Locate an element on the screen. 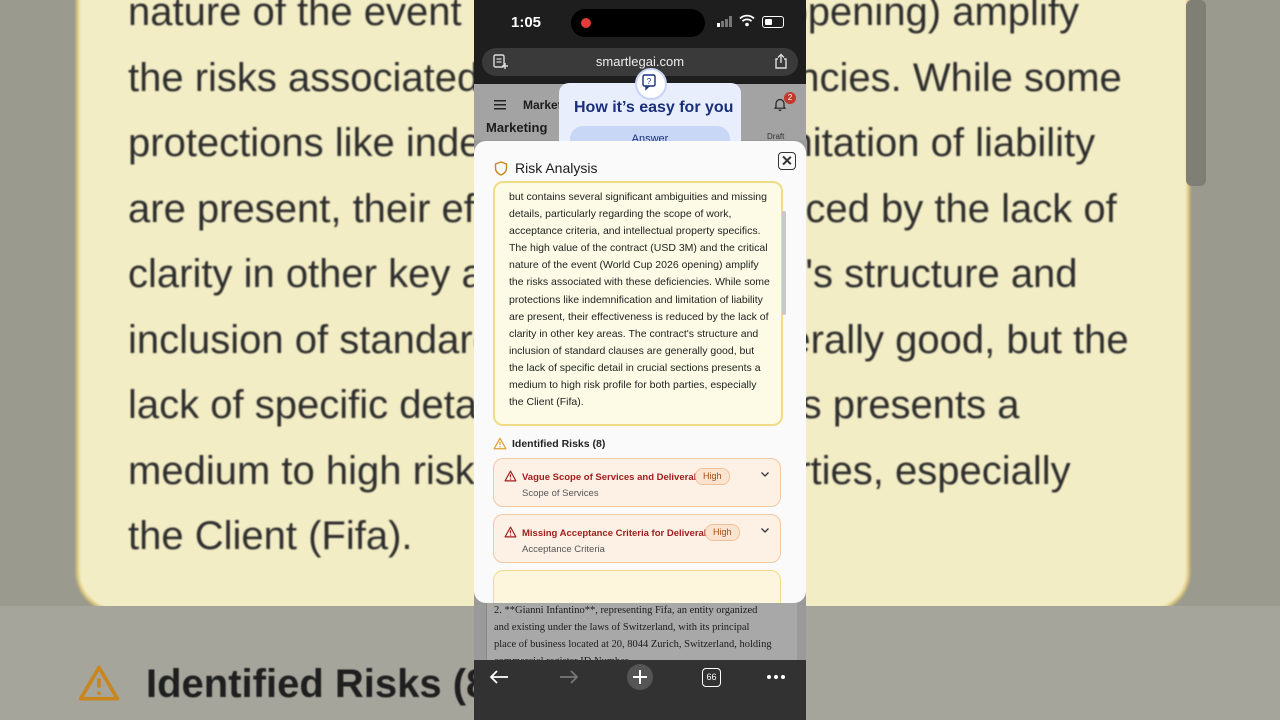  tooltip-title: How it’s easy for you is located at coordinates (654, 107).